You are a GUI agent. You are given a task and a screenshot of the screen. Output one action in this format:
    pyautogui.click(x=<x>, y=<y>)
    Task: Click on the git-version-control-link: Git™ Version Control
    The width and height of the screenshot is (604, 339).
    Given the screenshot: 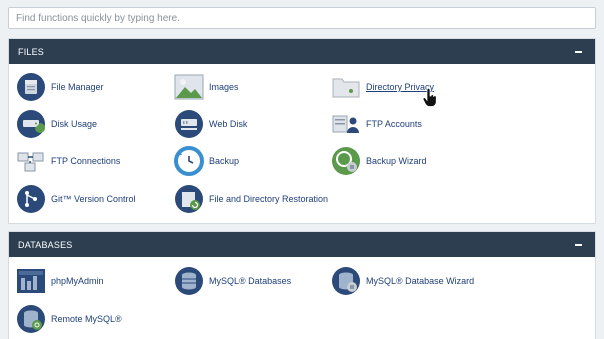 What is the action you would take?
    pyautogui.click(x=76, y=199)
    